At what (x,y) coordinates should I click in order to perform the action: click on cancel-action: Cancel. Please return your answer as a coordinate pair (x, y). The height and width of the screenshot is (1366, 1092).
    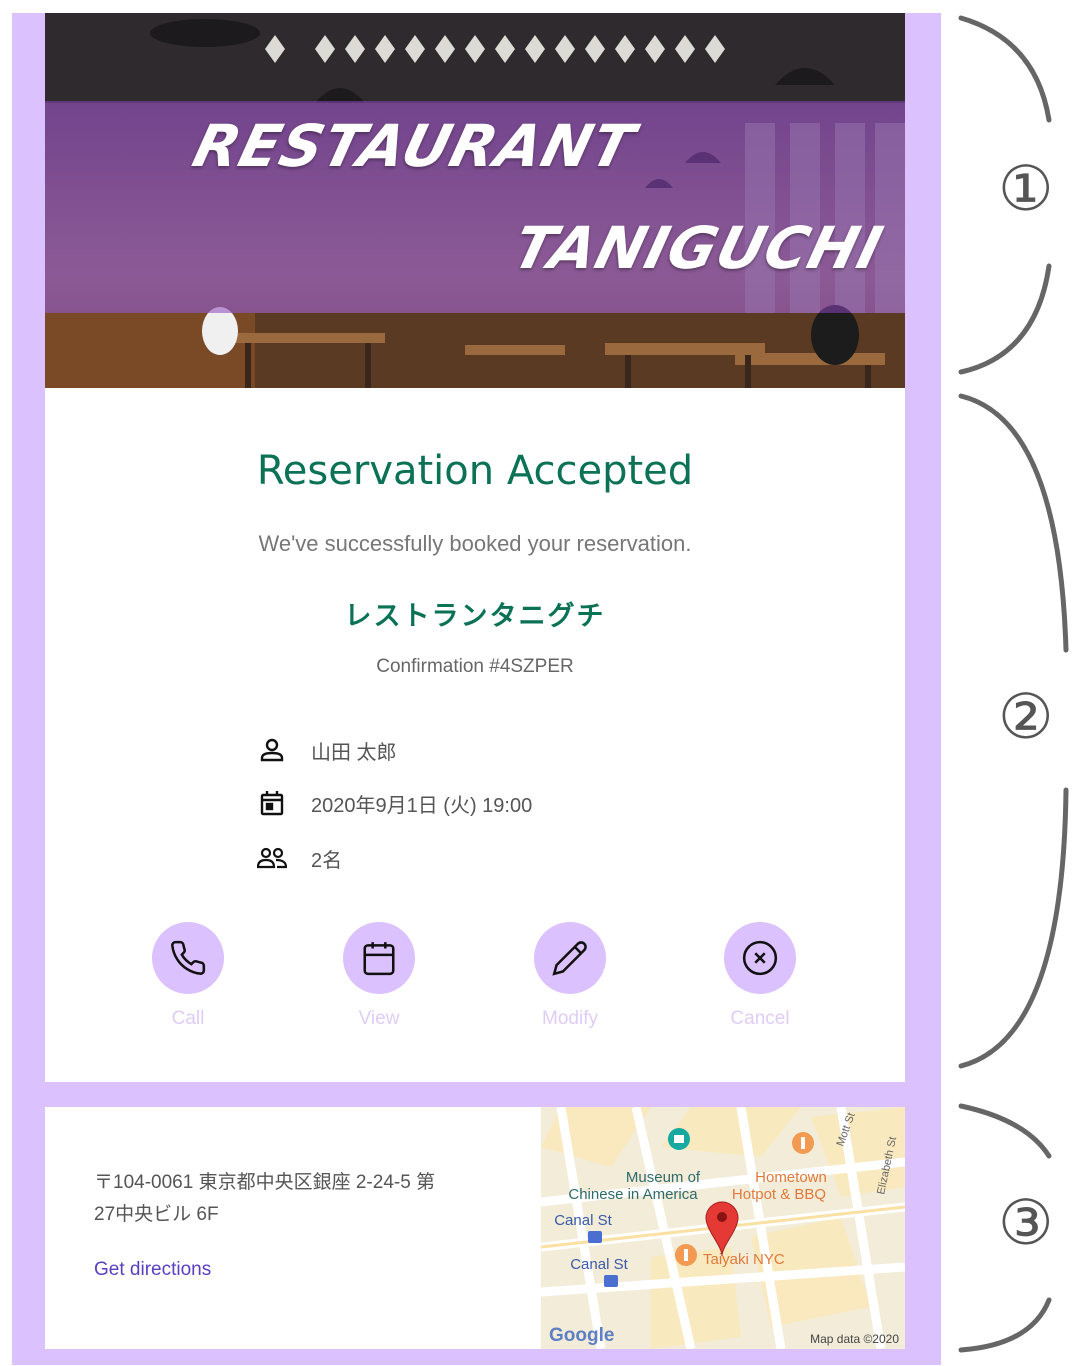
    Looking at the image, I should click on (760, 976).